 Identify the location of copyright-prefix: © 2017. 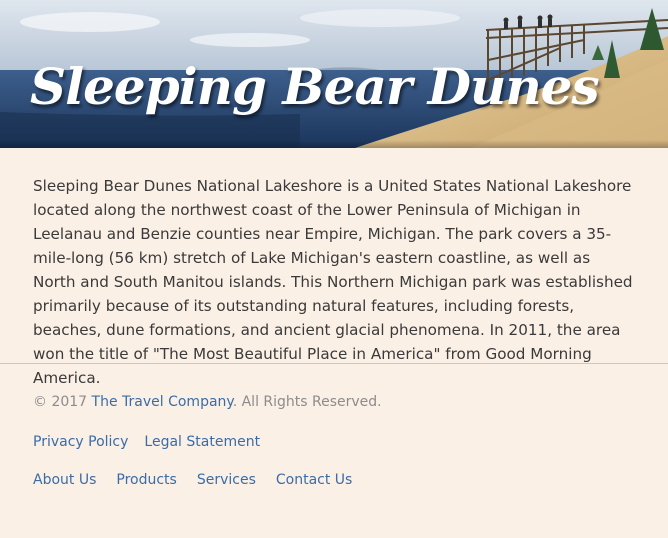
(62, 402).